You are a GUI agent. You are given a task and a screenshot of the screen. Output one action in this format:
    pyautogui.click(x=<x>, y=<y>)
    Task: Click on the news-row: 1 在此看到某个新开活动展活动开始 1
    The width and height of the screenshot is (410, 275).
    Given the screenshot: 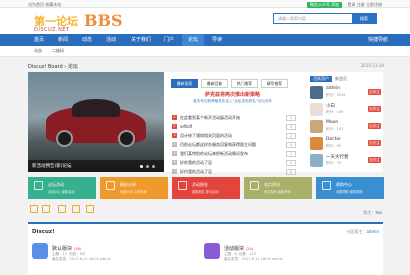 What is the action you would take?
    pyautogui.click(x=234, y=118)
    